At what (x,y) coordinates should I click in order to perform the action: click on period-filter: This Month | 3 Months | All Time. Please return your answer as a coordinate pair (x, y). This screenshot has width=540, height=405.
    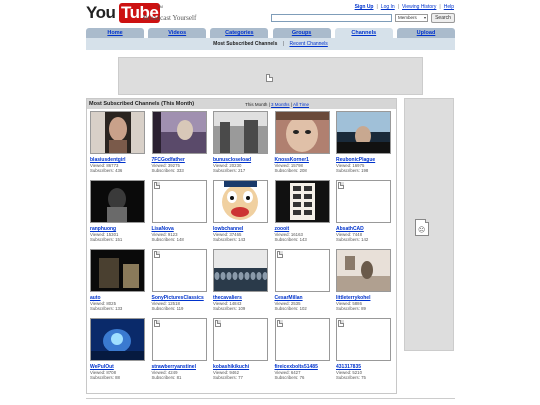
    Looking at the image, I should click on (277, 104).